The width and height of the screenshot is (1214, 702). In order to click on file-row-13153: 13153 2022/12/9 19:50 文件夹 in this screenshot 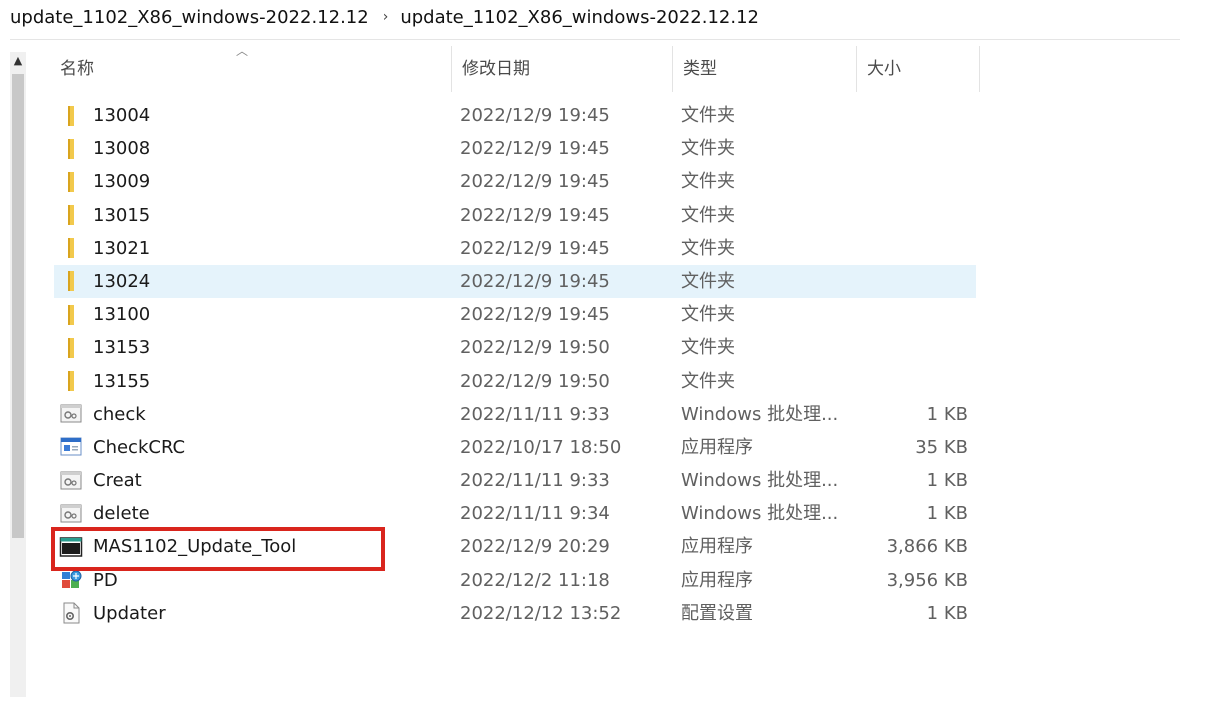, I will do `click(515, 347)`.